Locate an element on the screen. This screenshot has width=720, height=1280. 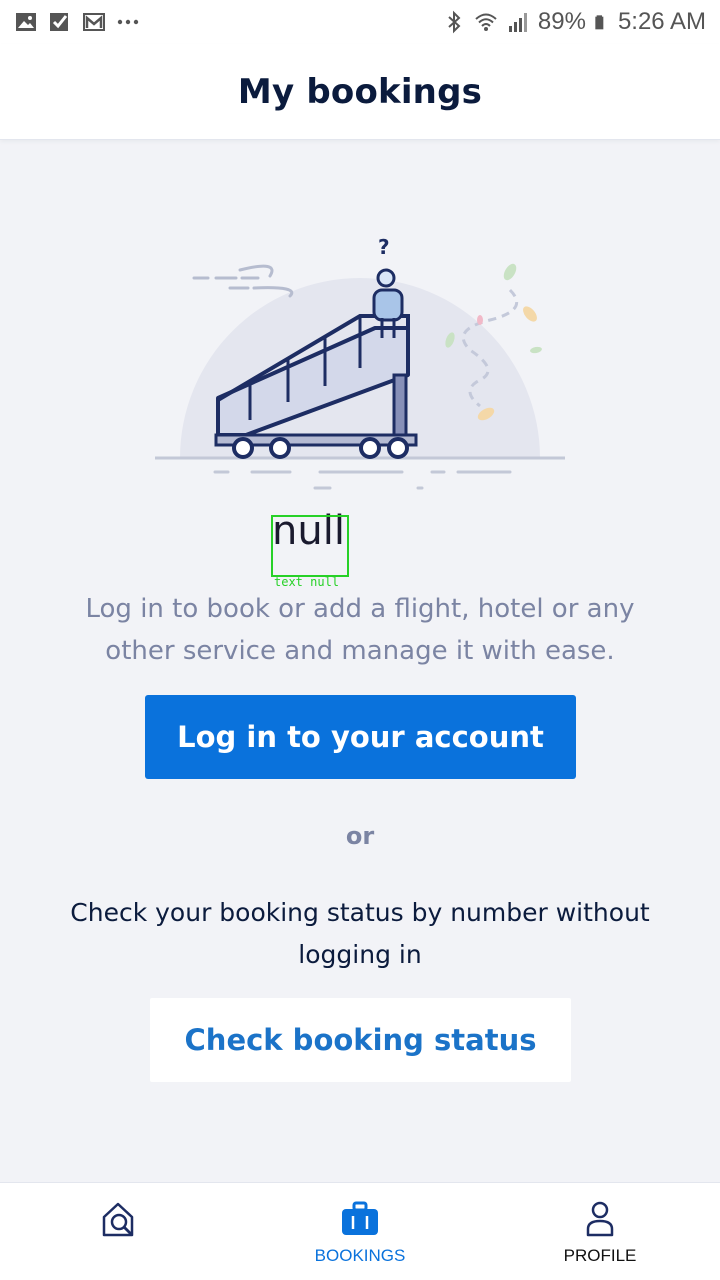
debug-bounding-box is located at coordinates (310, 546).